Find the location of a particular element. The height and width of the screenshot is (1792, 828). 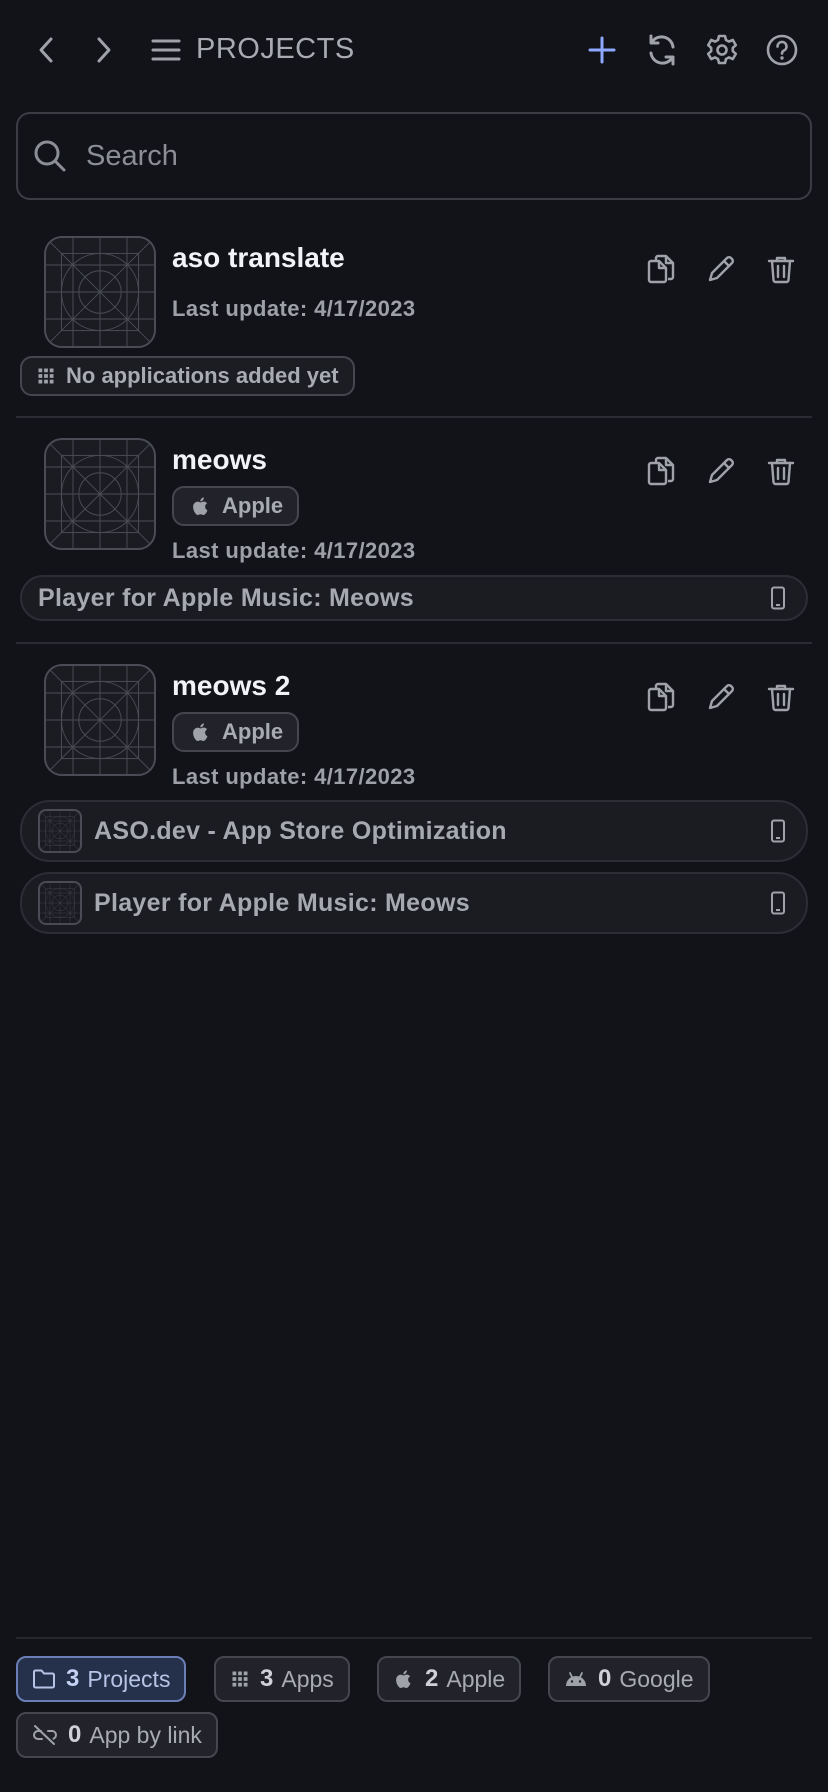

back-button is located at coordinates (46, 50).